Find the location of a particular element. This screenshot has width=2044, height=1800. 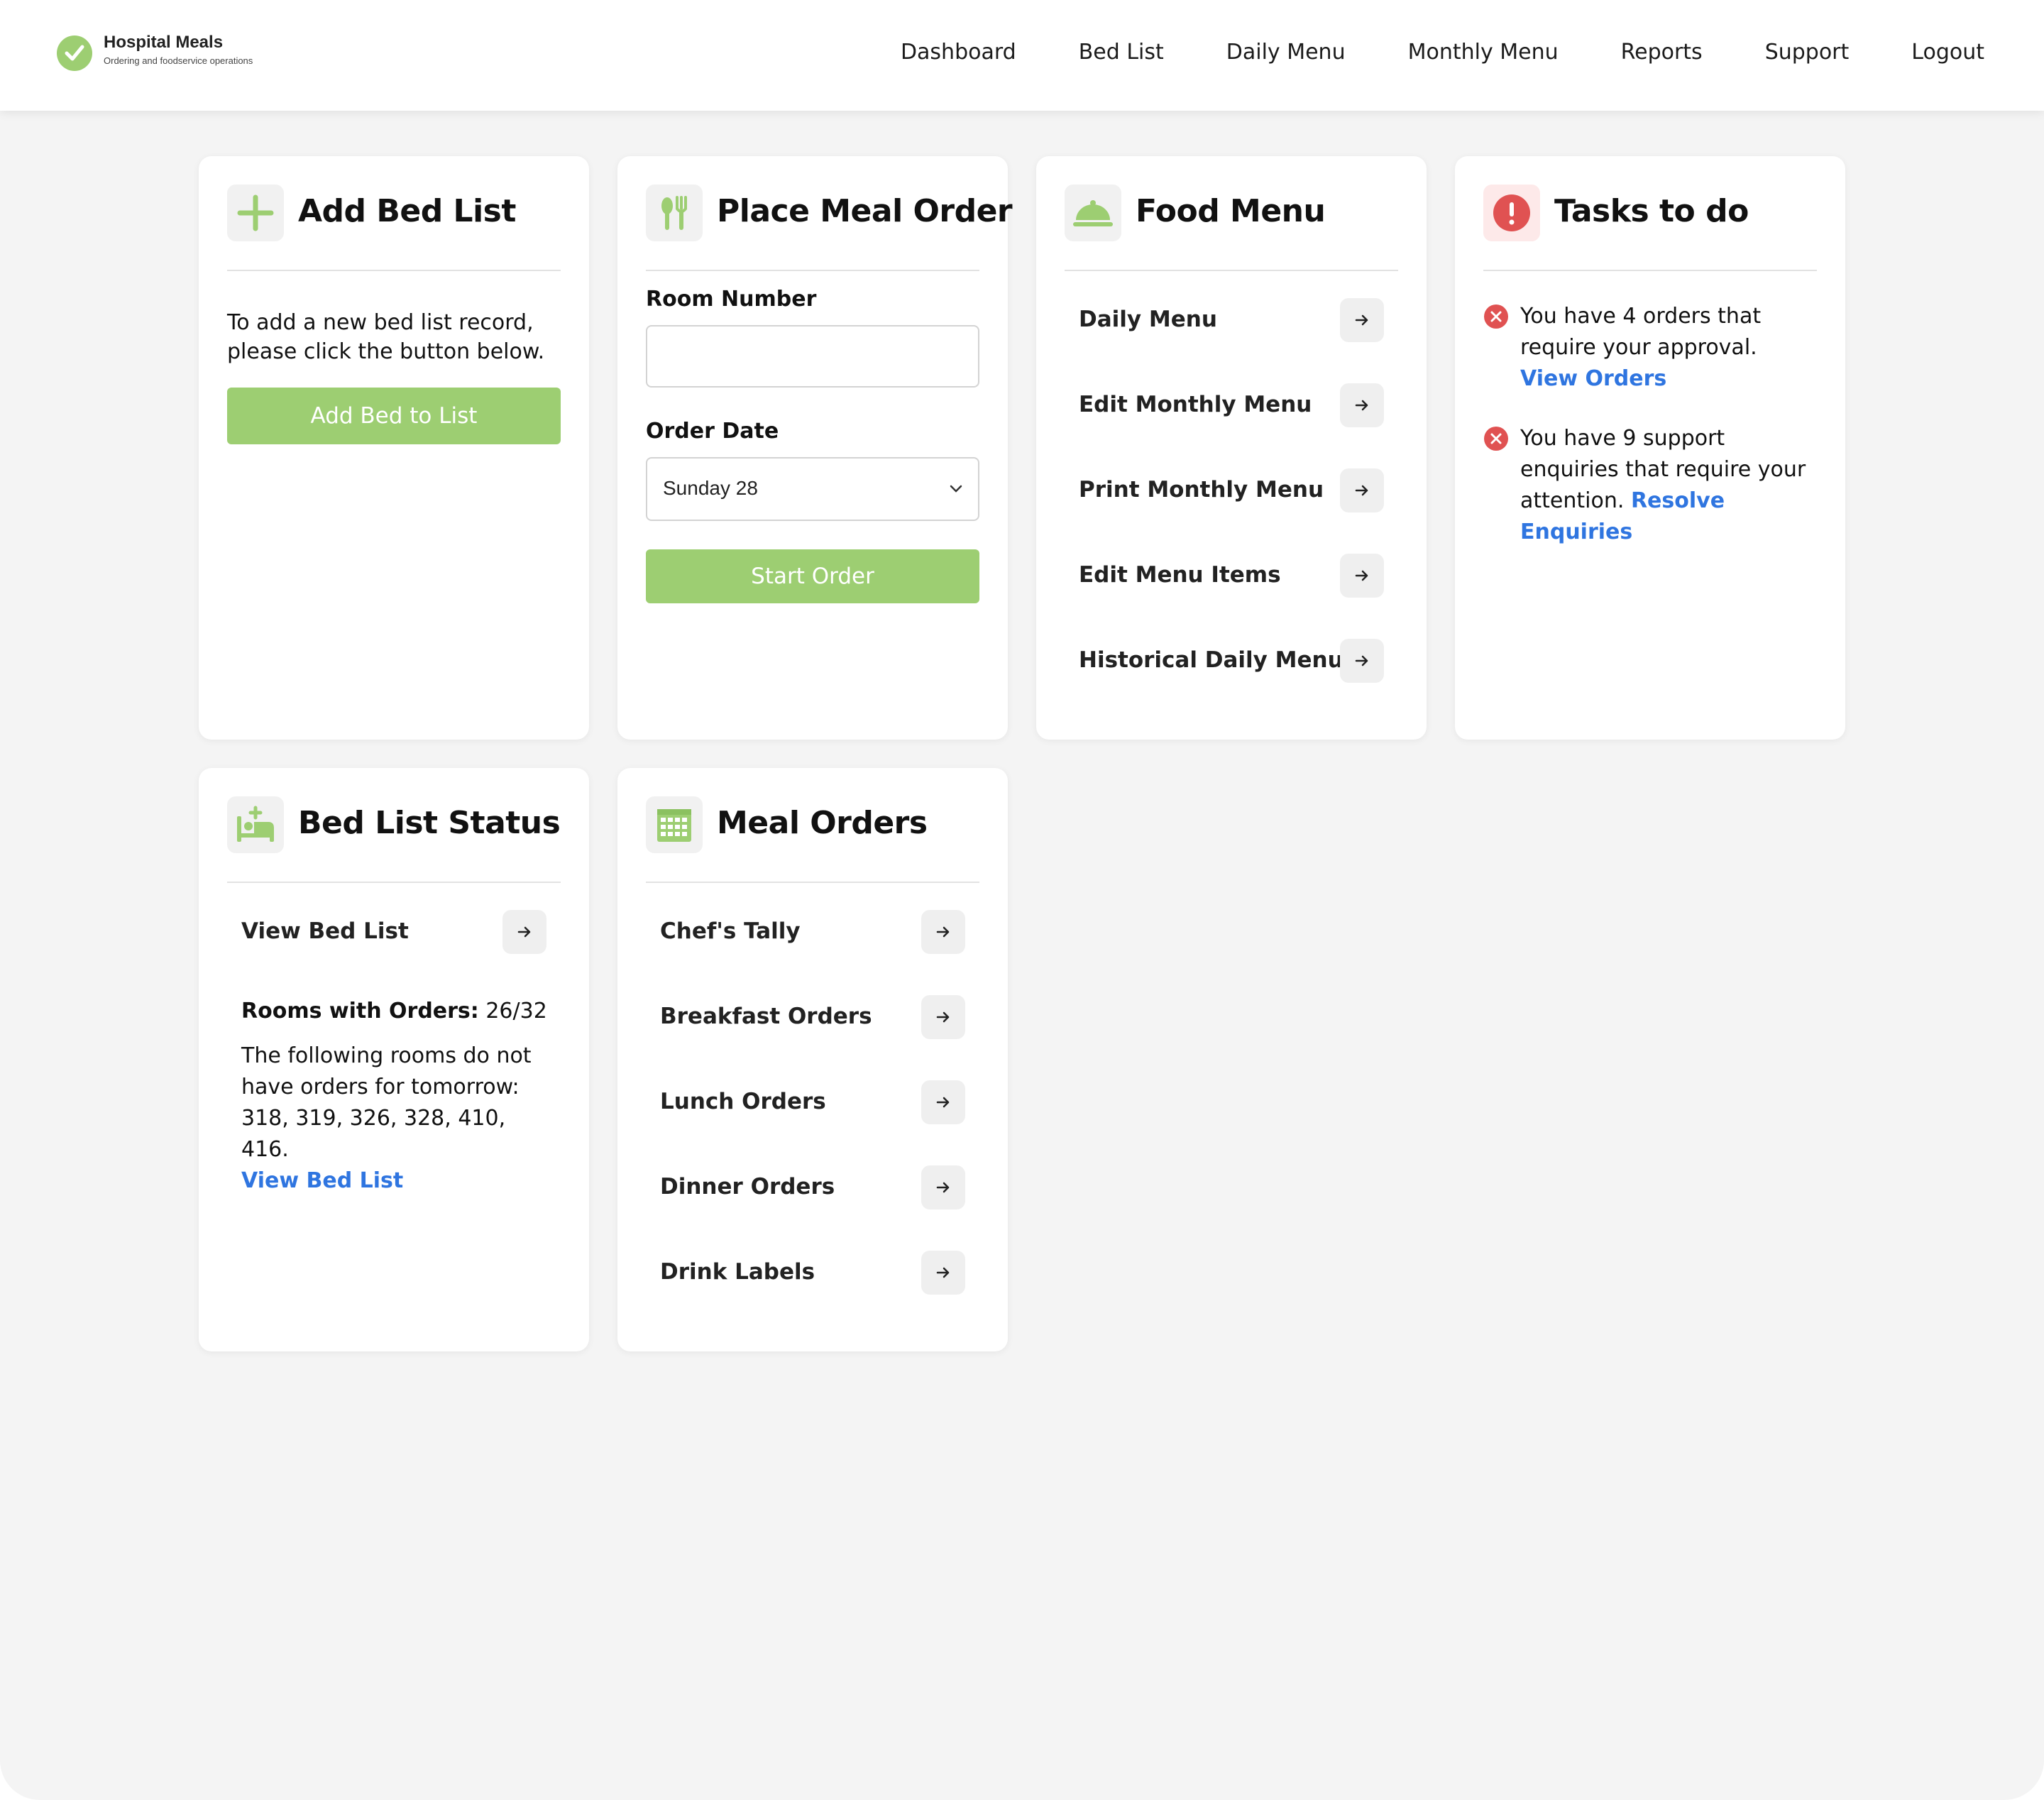

menu-link-label: Historical Daily Menu is located at coordinates (1211, 660).